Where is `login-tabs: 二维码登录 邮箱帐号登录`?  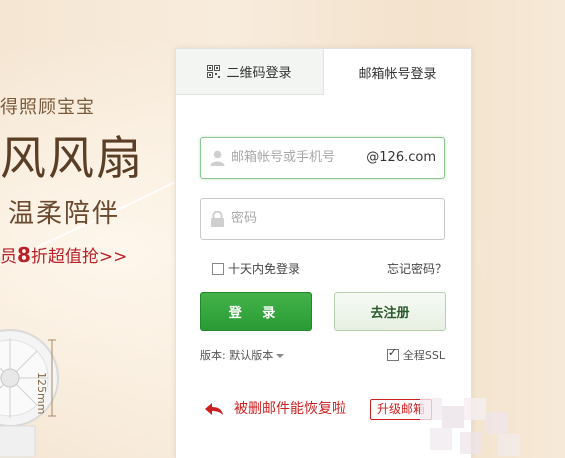 login-tabs: 二维码登录 邮箱帐号登录 is located at coordinates (323, 72).